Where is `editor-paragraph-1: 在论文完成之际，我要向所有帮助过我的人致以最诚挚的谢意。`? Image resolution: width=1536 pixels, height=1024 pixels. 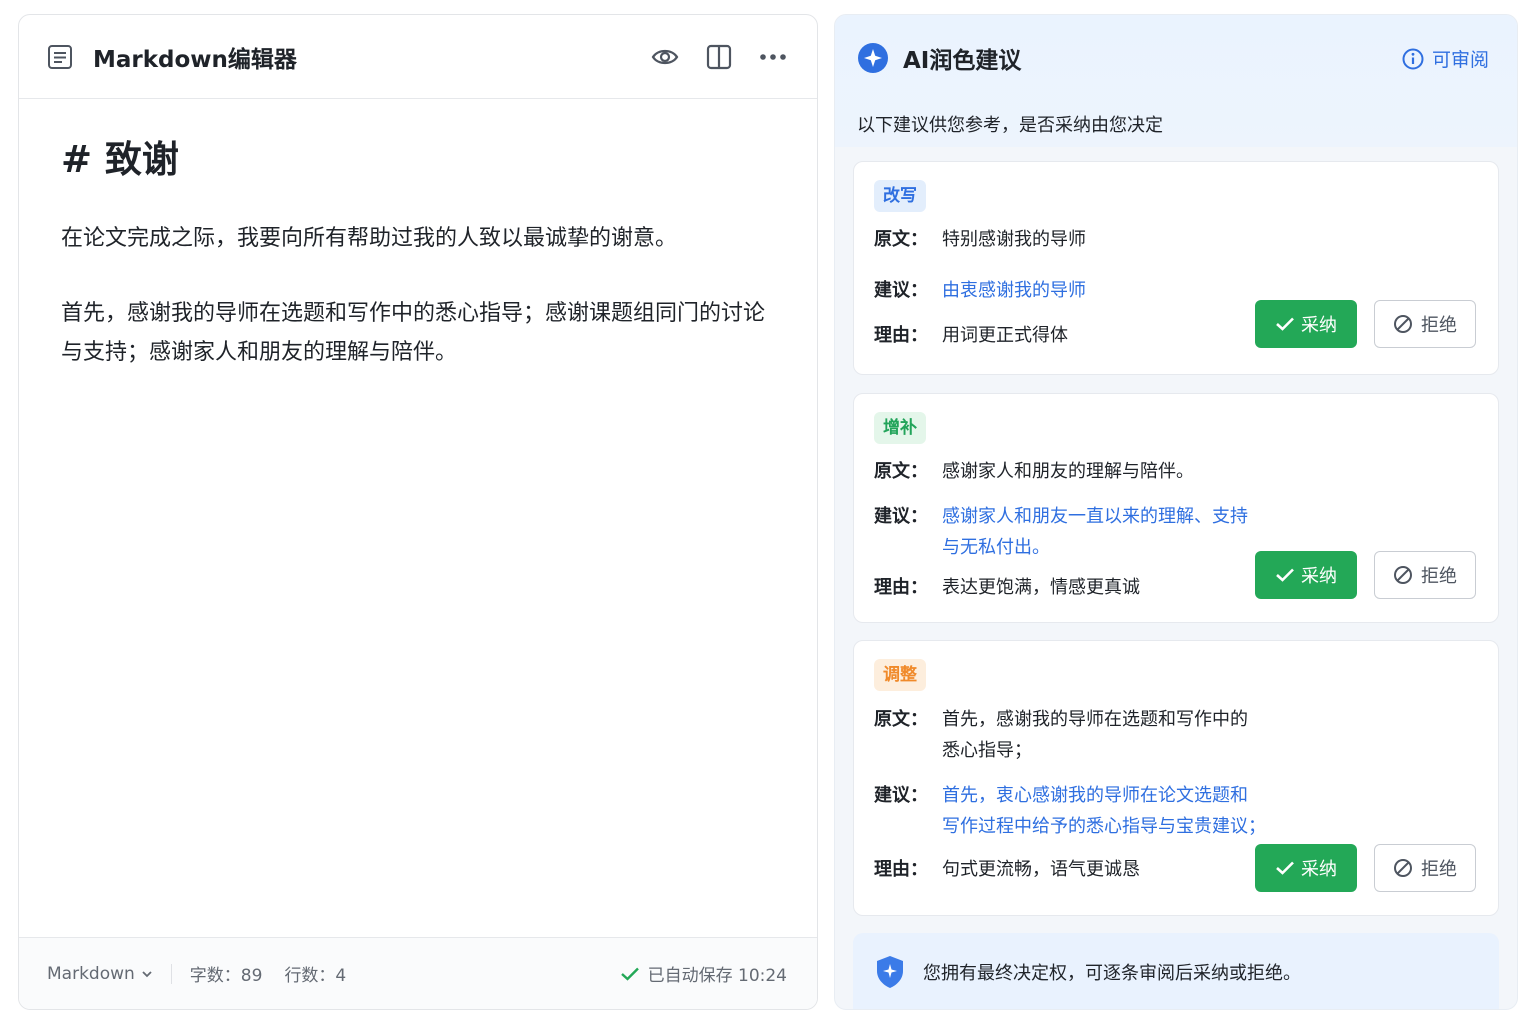
editor-paragraph-1: 在论文完成之际，我要向所有帮助过我的人致以最诚挚的谢意。 is located at coordinates (369, 238).